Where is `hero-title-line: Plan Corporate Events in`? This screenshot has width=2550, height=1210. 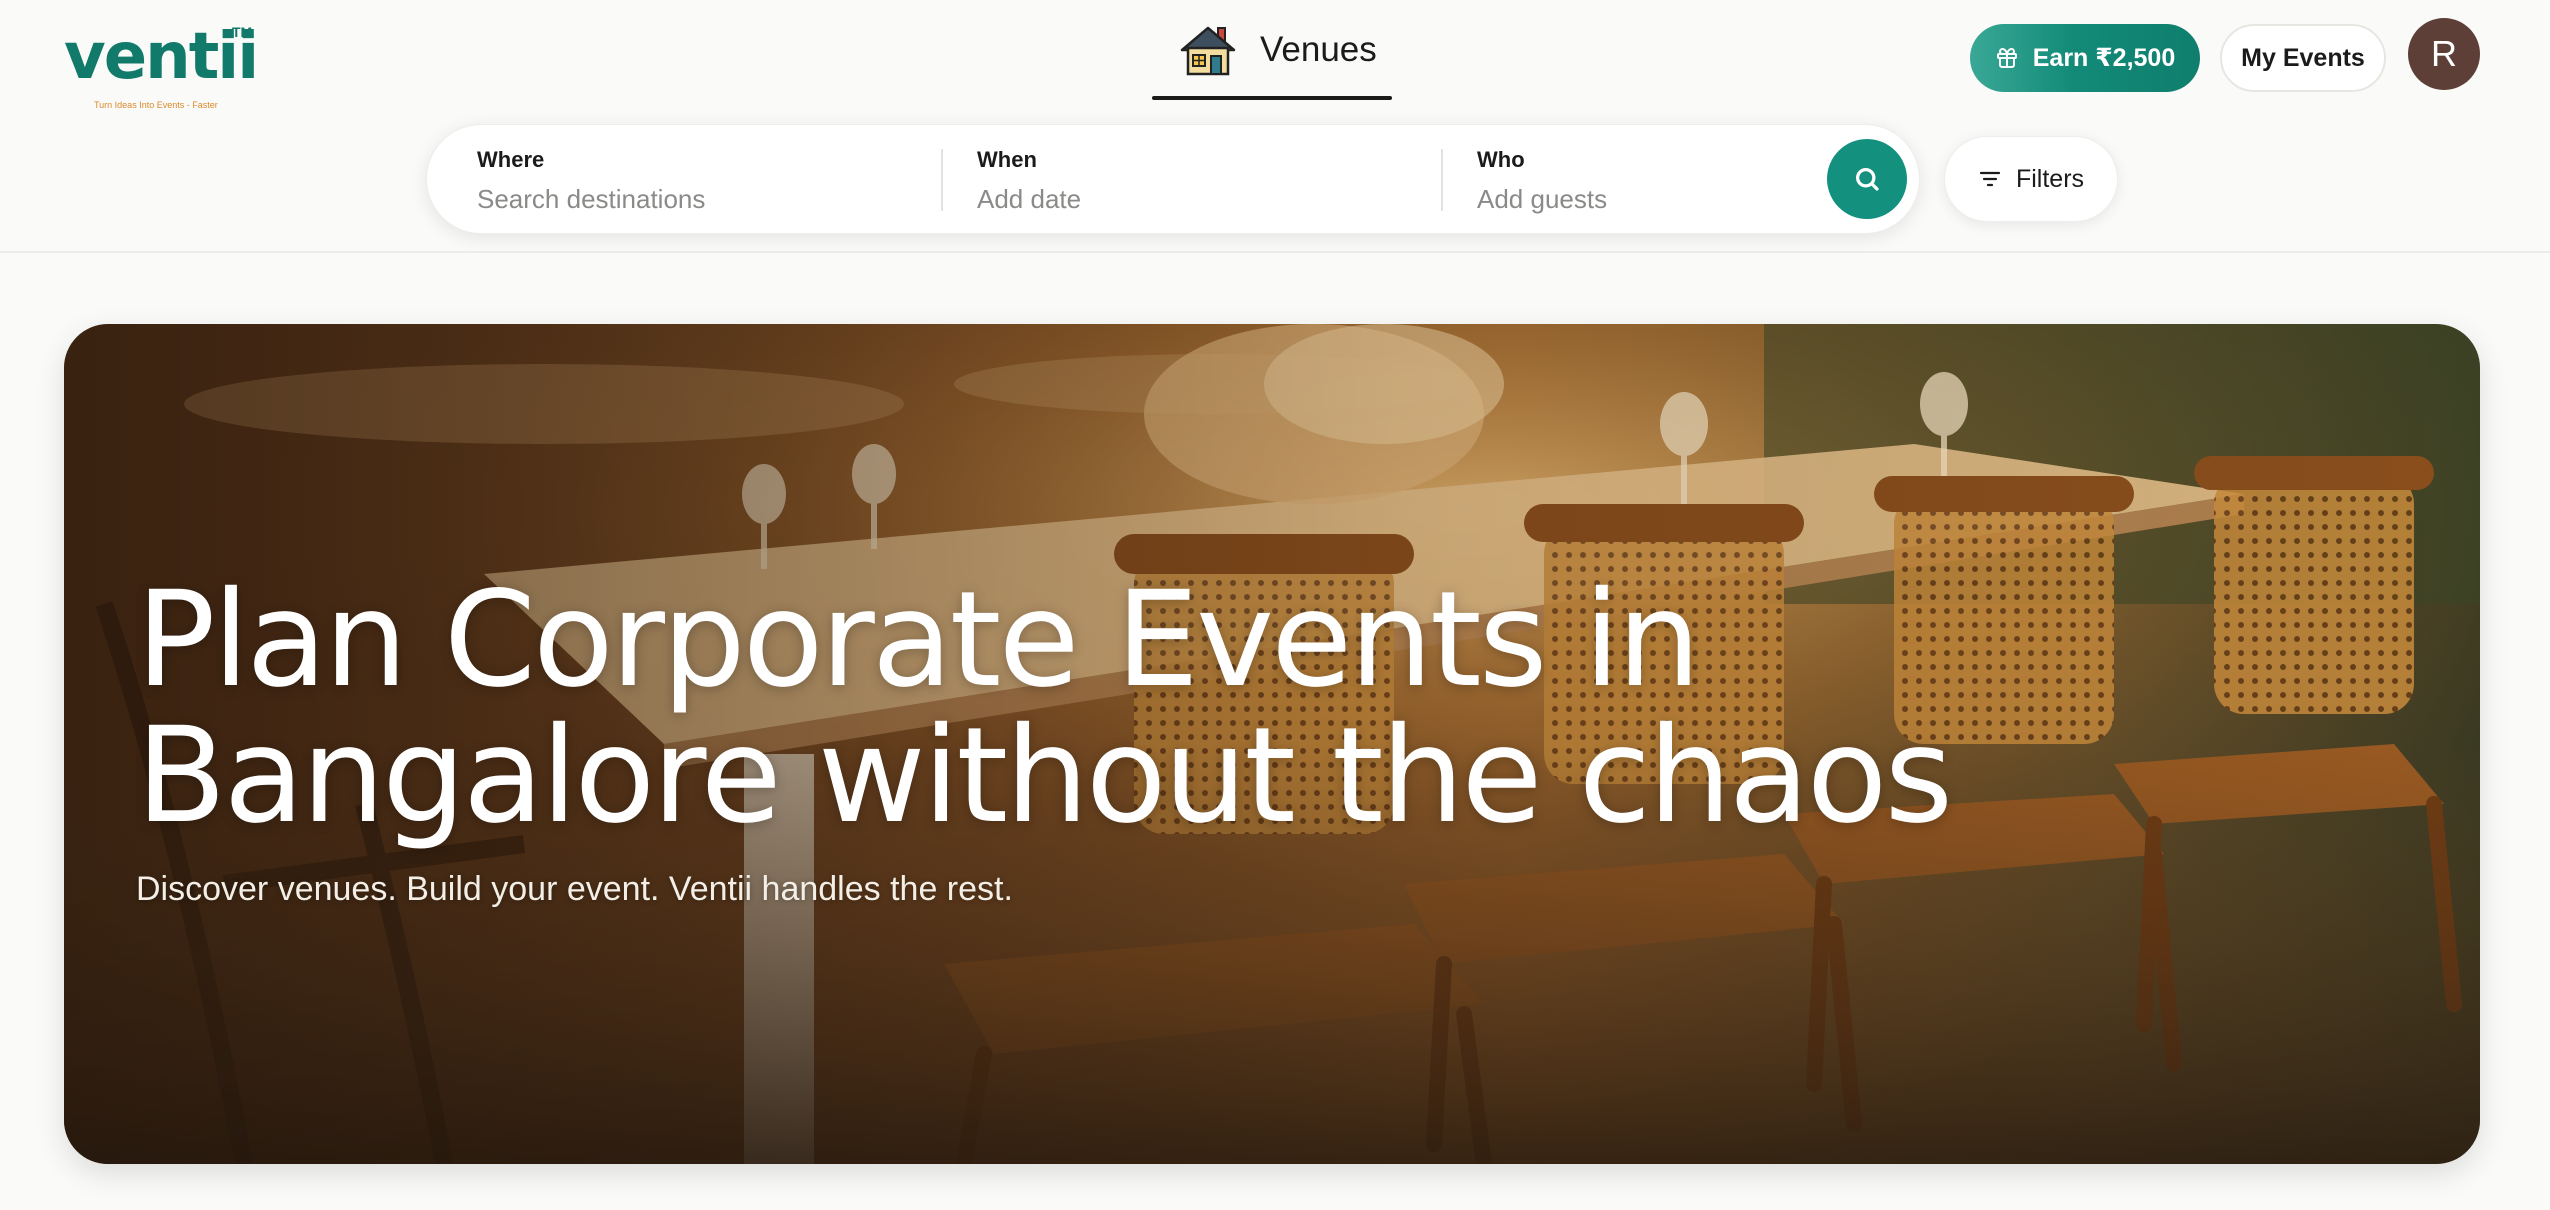 hero-title-line: Plan Corporate Events in is located at coordinates (918, 640).